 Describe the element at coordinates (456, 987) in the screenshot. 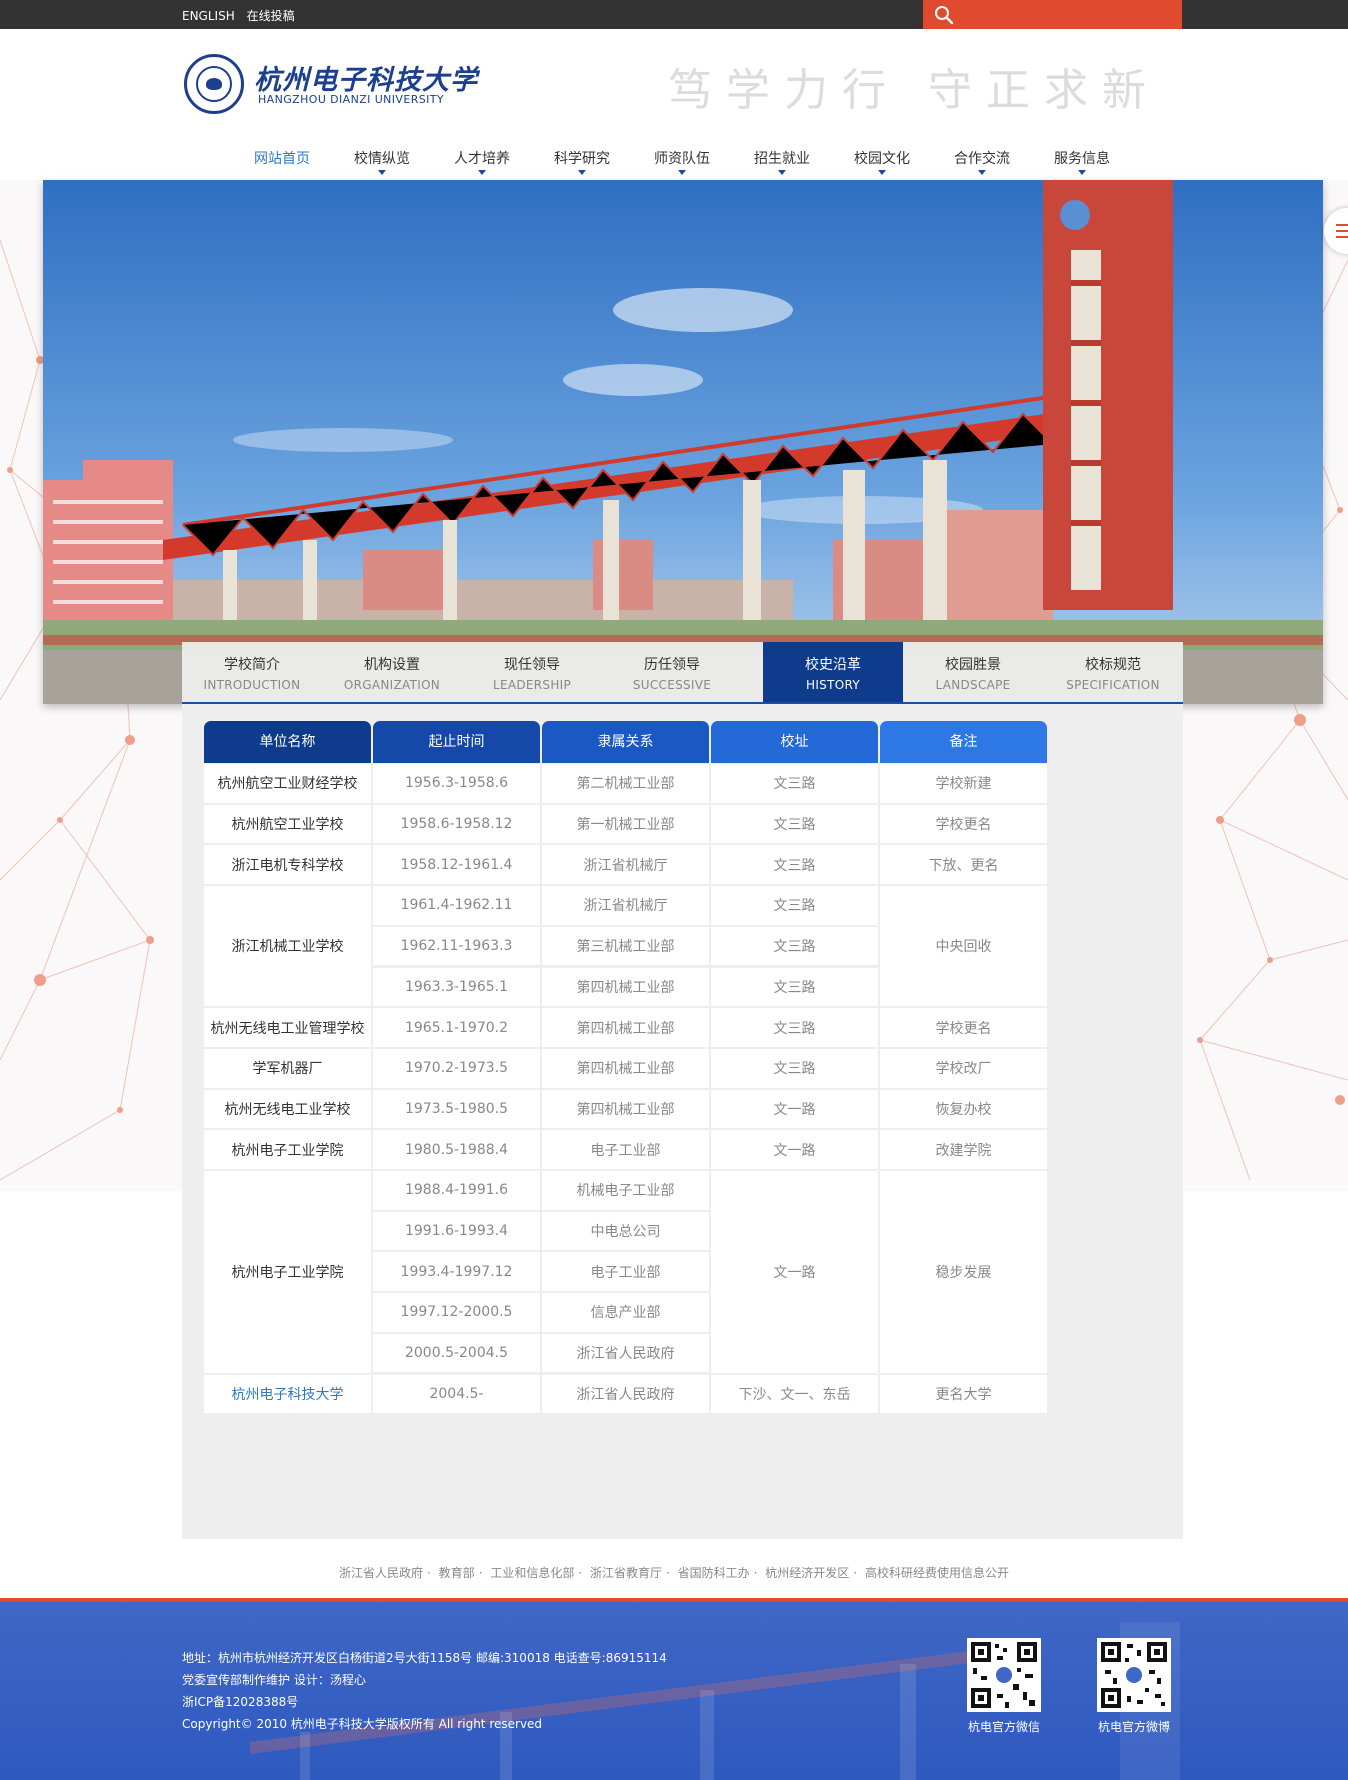

I see `table-cell-period: 1963.3-1965.1` at that location.